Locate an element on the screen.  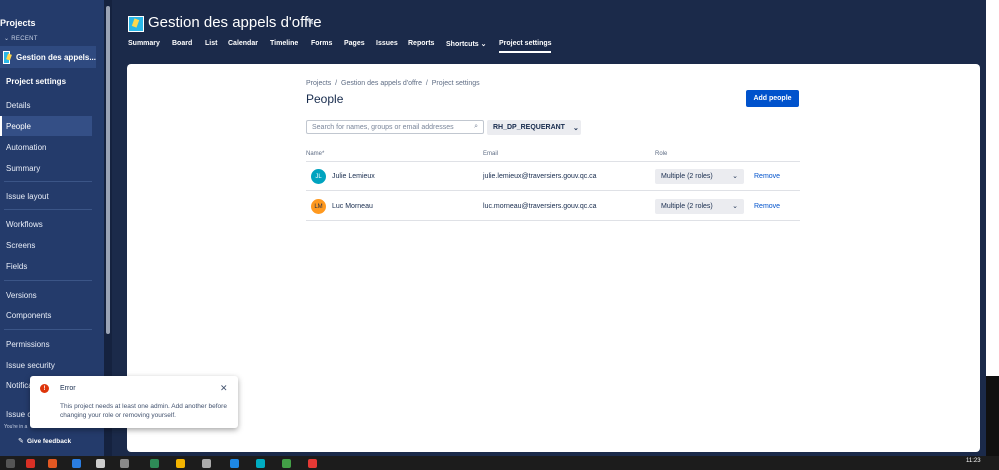
nav-calendar: Calendar is located at coordinates (243, 43).